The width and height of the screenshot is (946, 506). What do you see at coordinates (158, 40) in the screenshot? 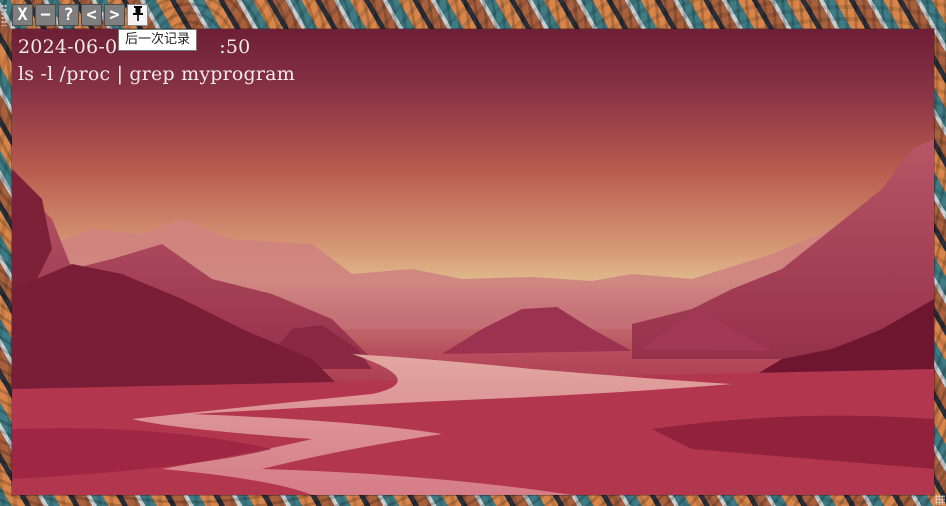
I see `next-record-tooltip: 后一次记录` at bounding box center [158, 40].